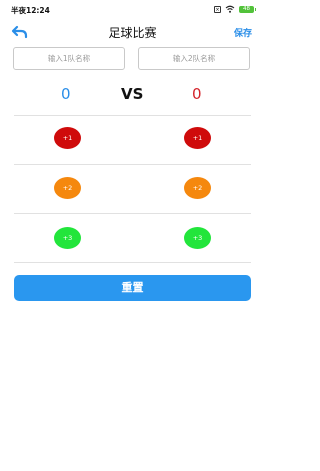  I want to click on page-title: 足球比赛, so click(132, 33).